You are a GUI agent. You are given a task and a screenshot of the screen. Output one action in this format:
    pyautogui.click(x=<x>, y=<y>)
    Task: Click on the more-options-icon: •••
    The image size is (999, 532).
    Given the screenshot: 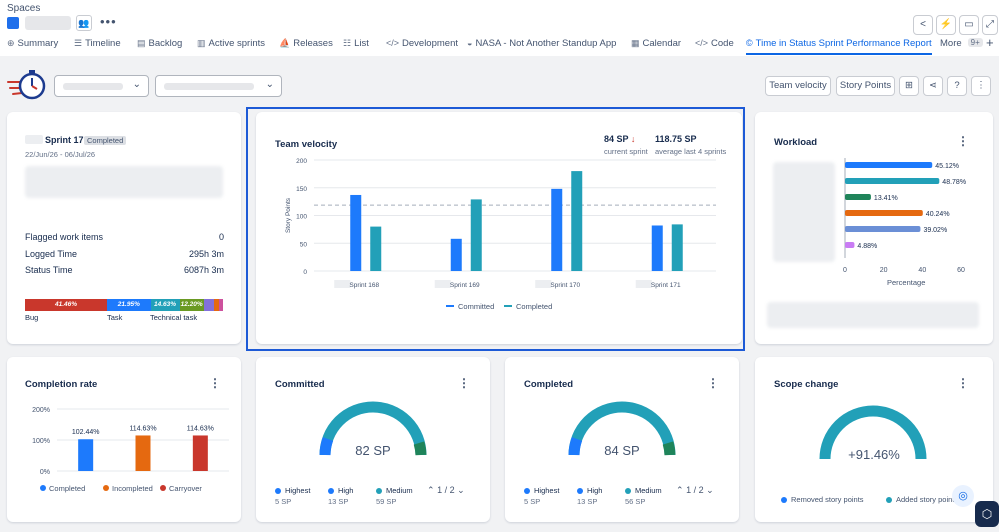 What is the action you would take?
    pyautogui.click(x=108, y=21)
    